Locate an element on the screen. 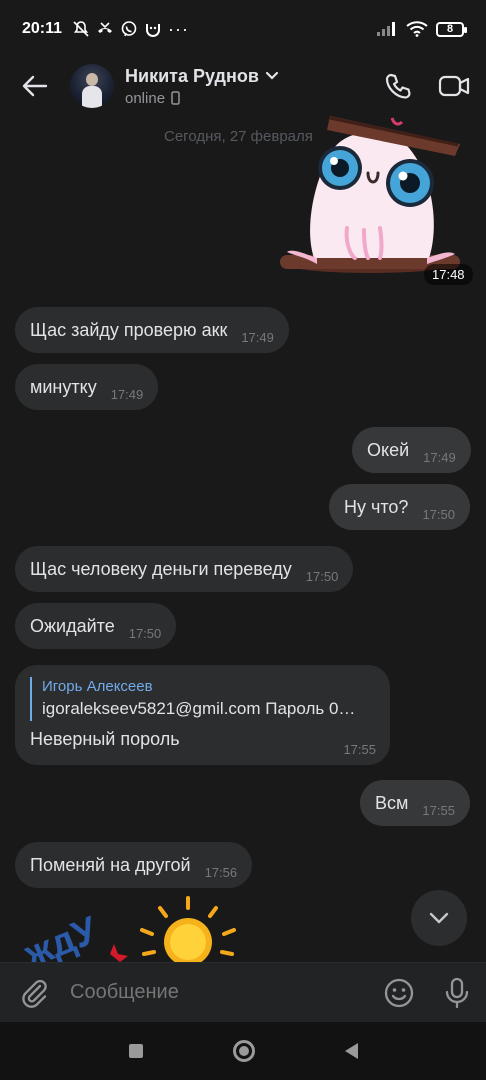 Image resolution: width=486 pixels, height=1080 pixels. system-navigation-bar is located at coordinates (243, 1051).